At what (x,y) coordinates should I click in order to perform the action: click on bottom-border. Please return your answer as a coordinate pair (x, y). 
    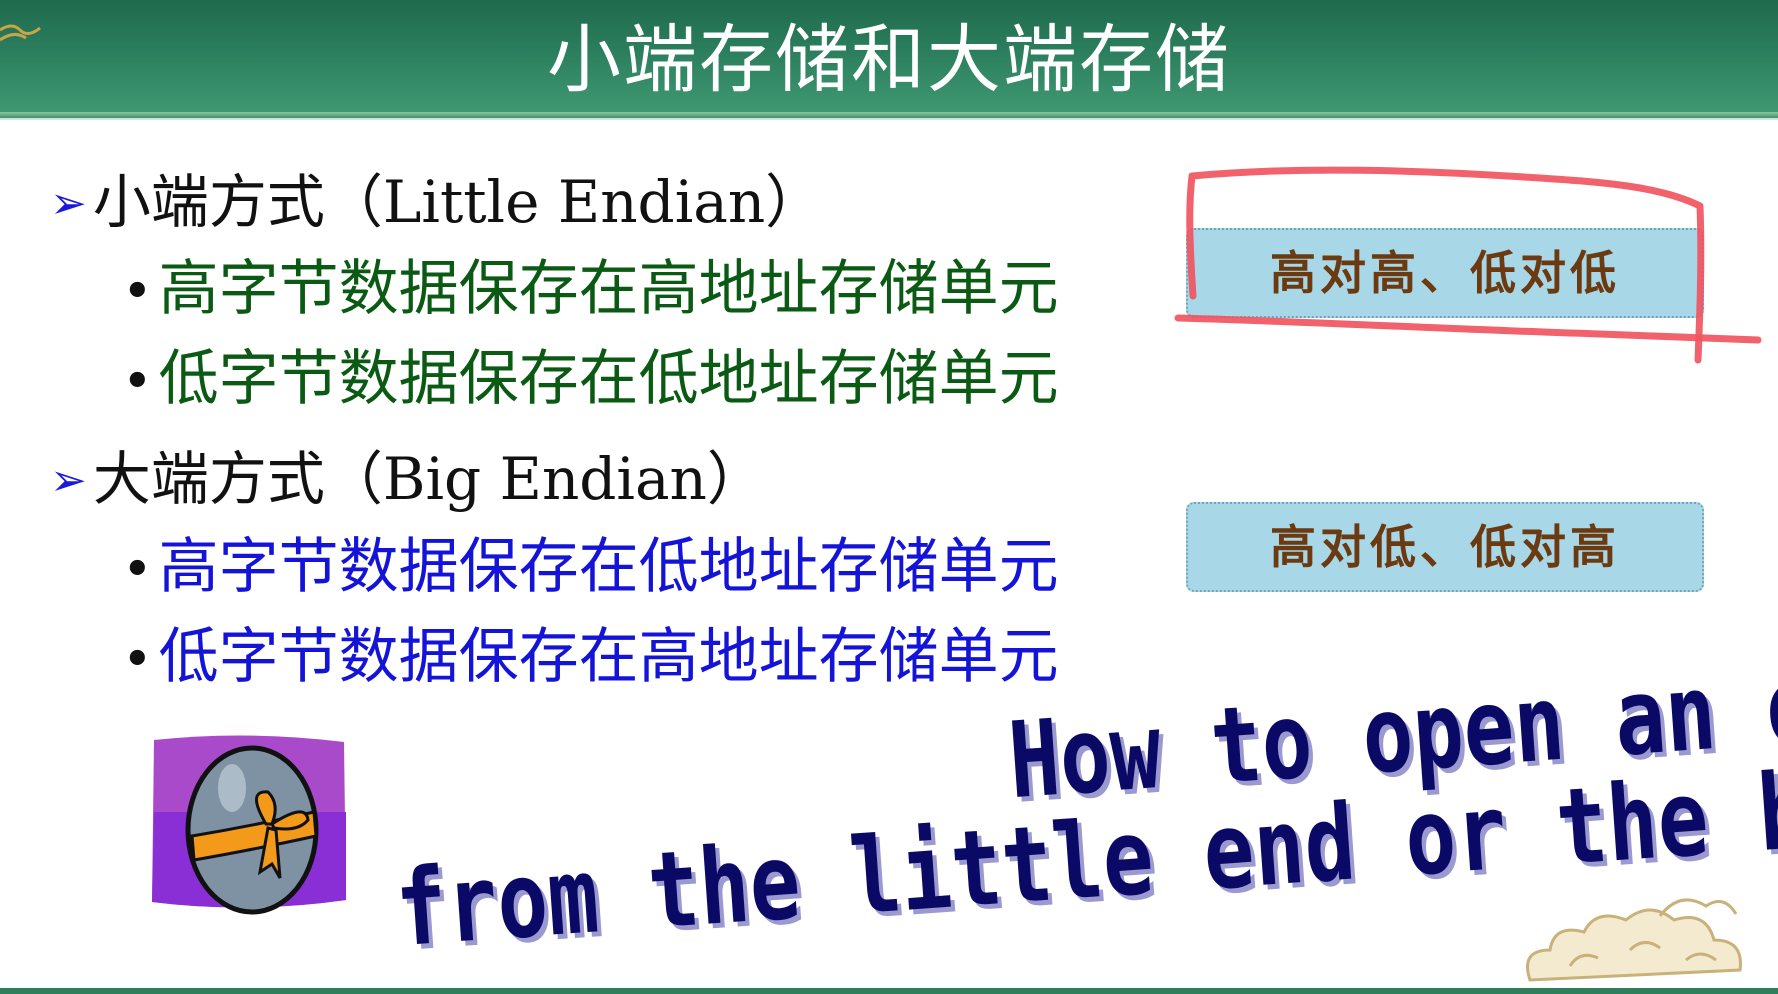
    Looking at the image, I should click on (889, 991).